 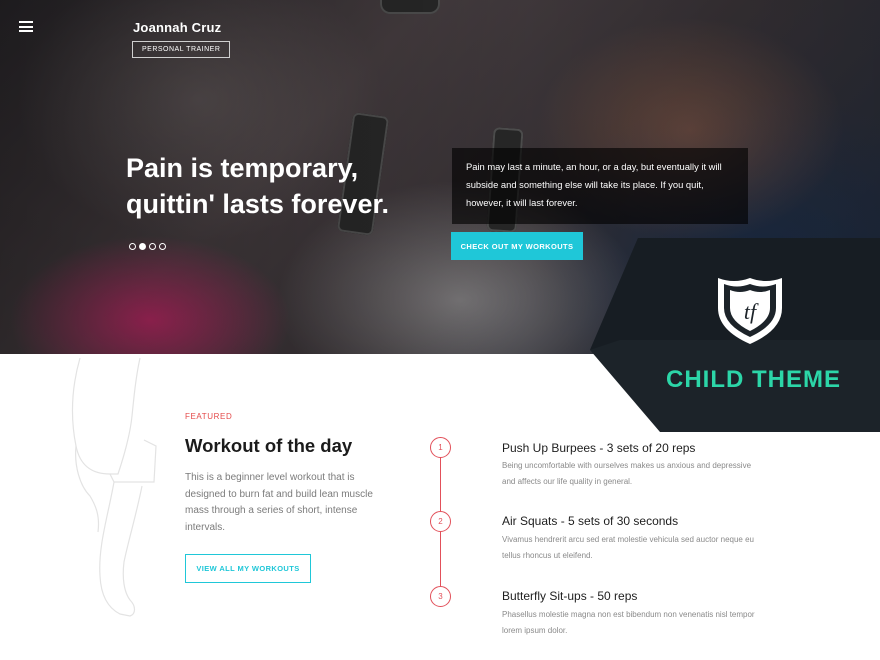 I want to click on section-title: Workout of the day, so click(x=269, y=445).